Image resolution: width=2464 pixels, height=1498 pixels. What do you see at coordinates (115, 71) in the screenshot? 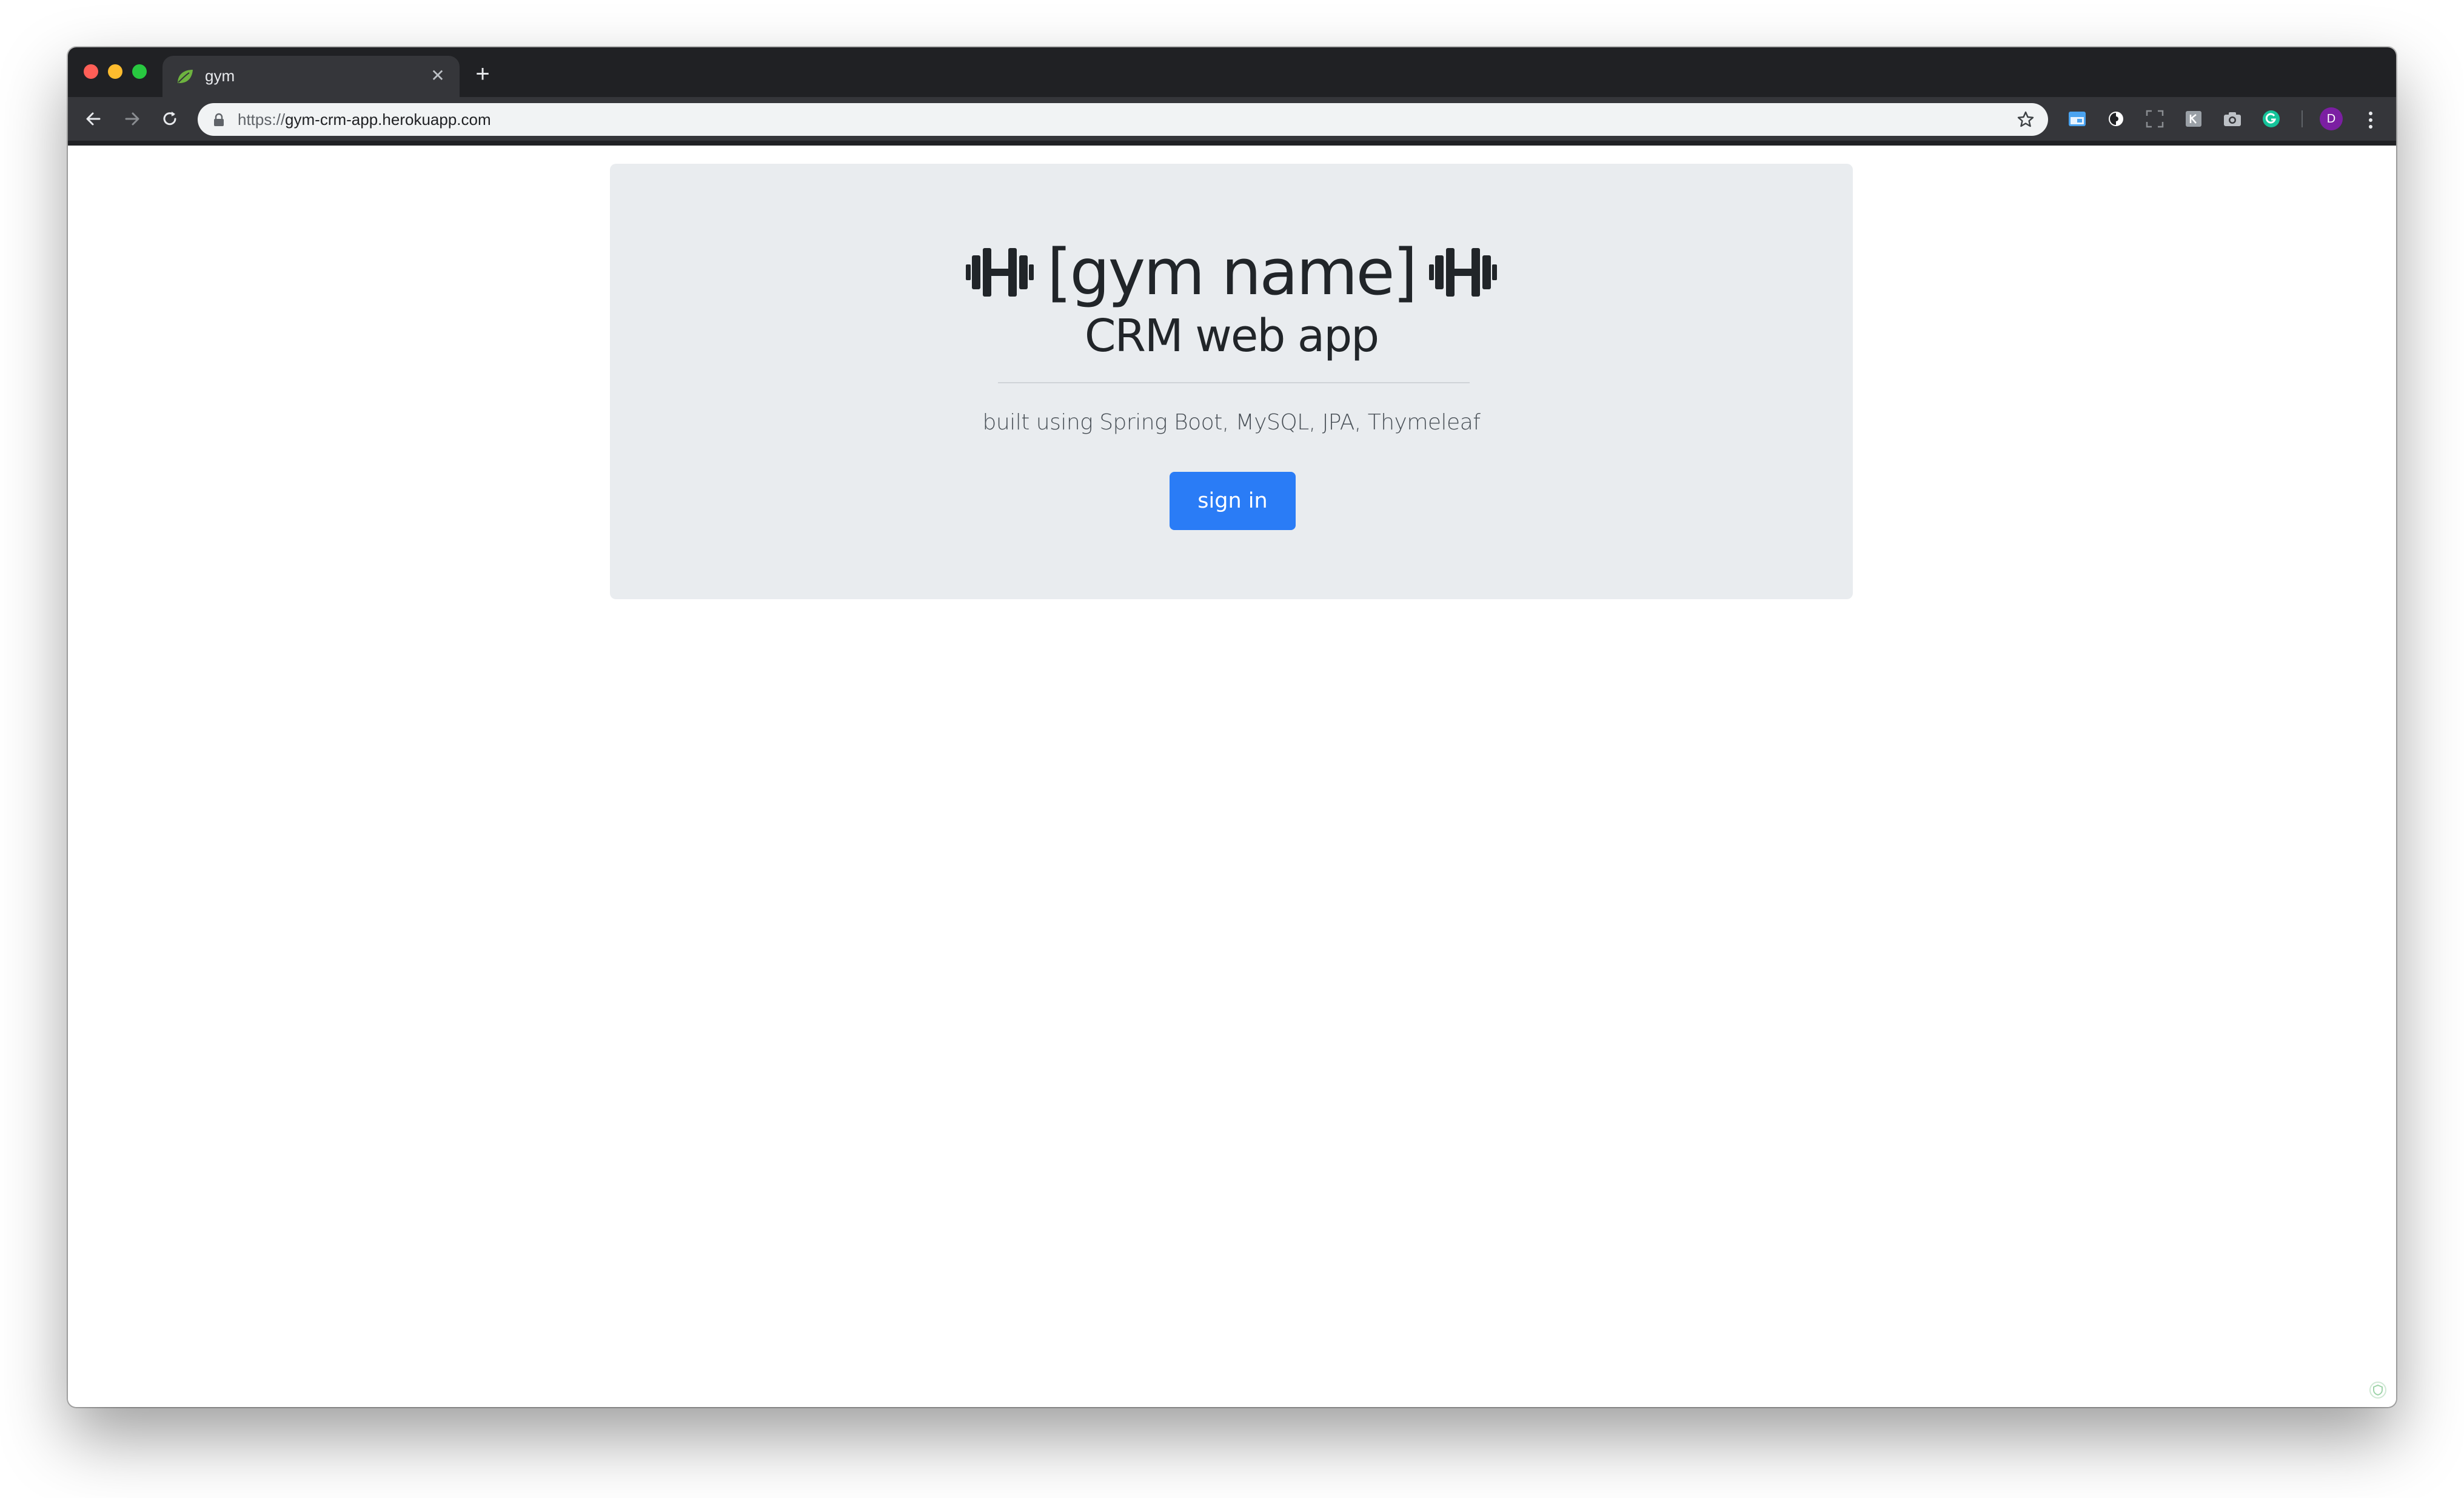
I see `minimize-window-button` at bounding box center [115, 71].